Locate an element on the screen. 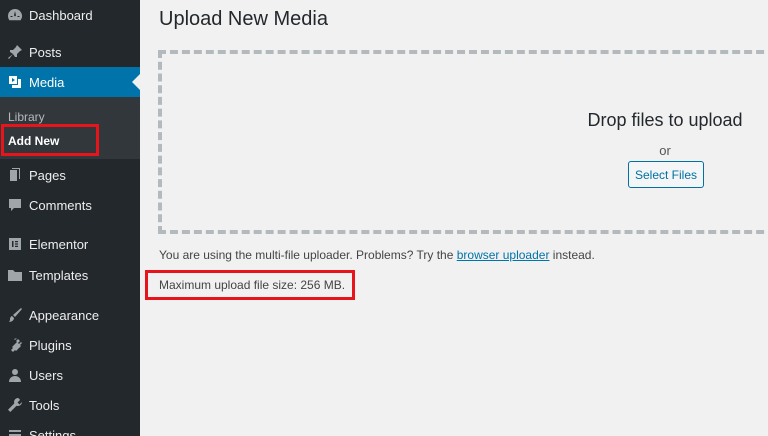  submenu-item-library: Library is located at coordinates (26, 117).